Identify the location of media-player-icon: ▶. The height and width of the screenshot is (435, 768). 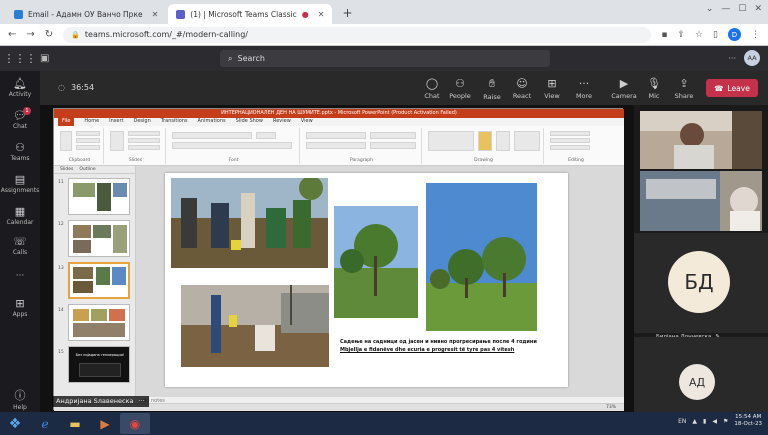
(105, 423).